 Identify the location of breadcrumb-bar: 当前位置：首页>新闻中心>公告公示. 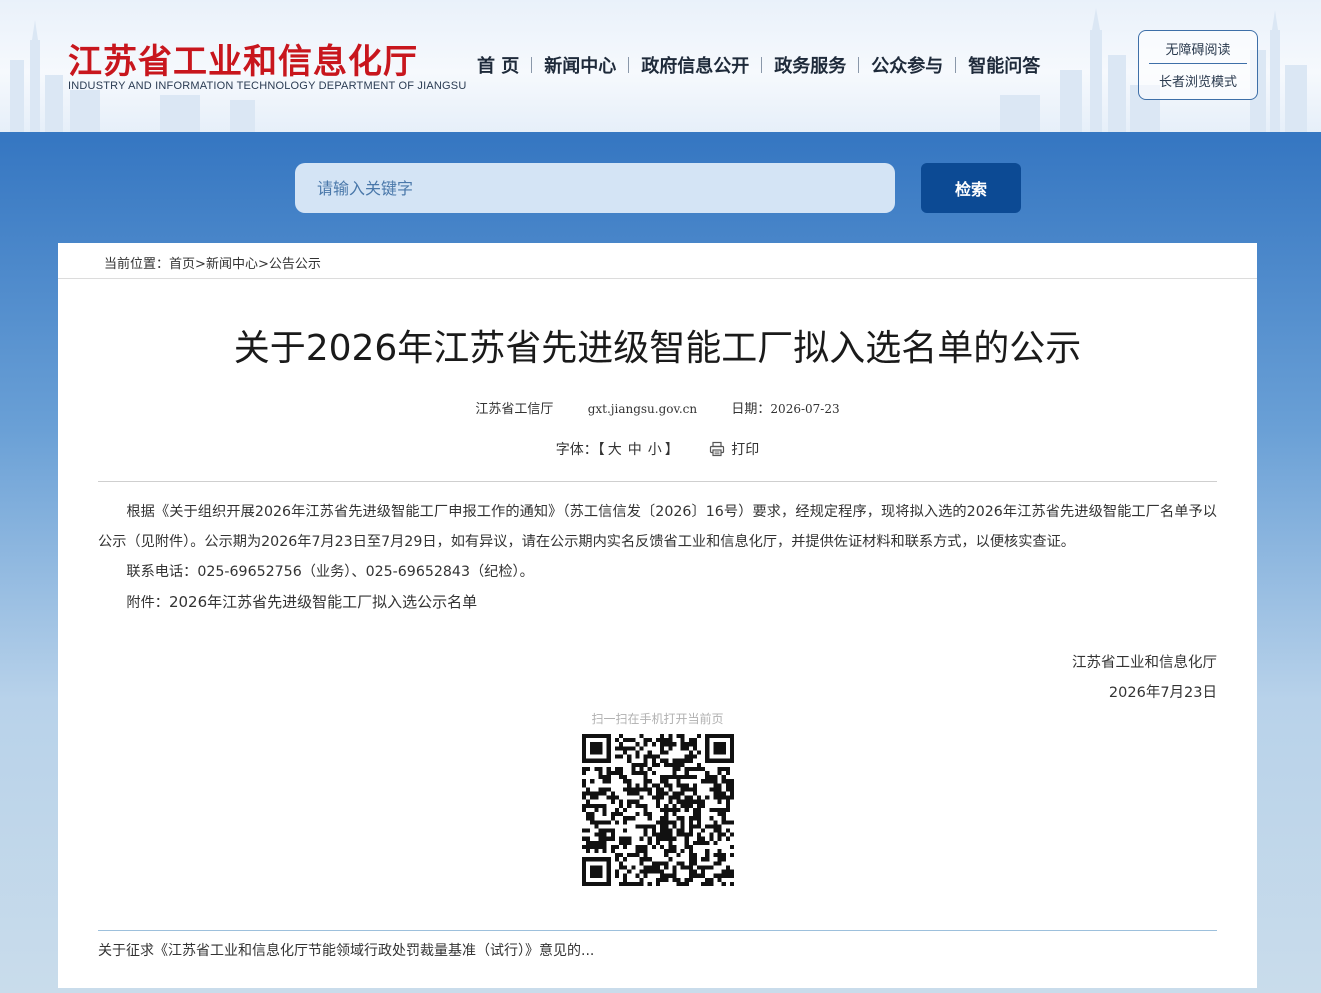
(657, 261).